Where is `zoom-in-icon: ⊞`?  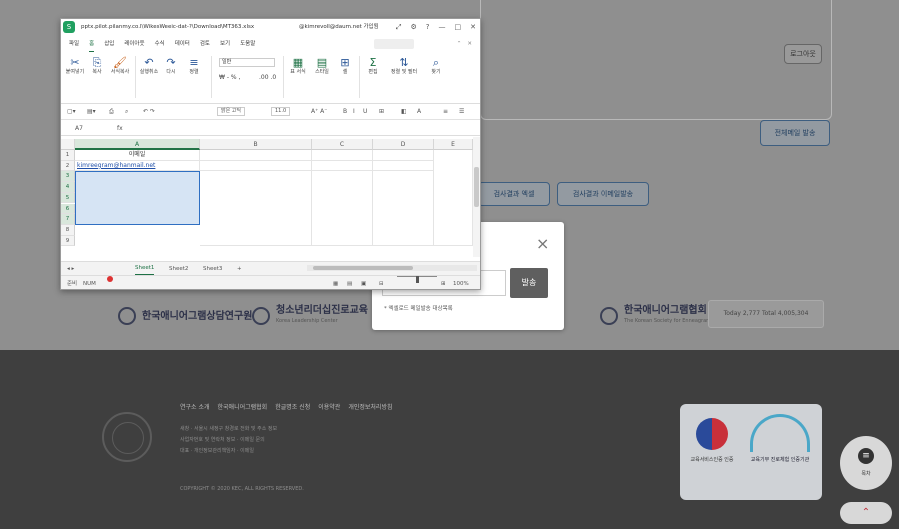
zoom-in-icon: ⊞ is located at coordinates (443, 282).